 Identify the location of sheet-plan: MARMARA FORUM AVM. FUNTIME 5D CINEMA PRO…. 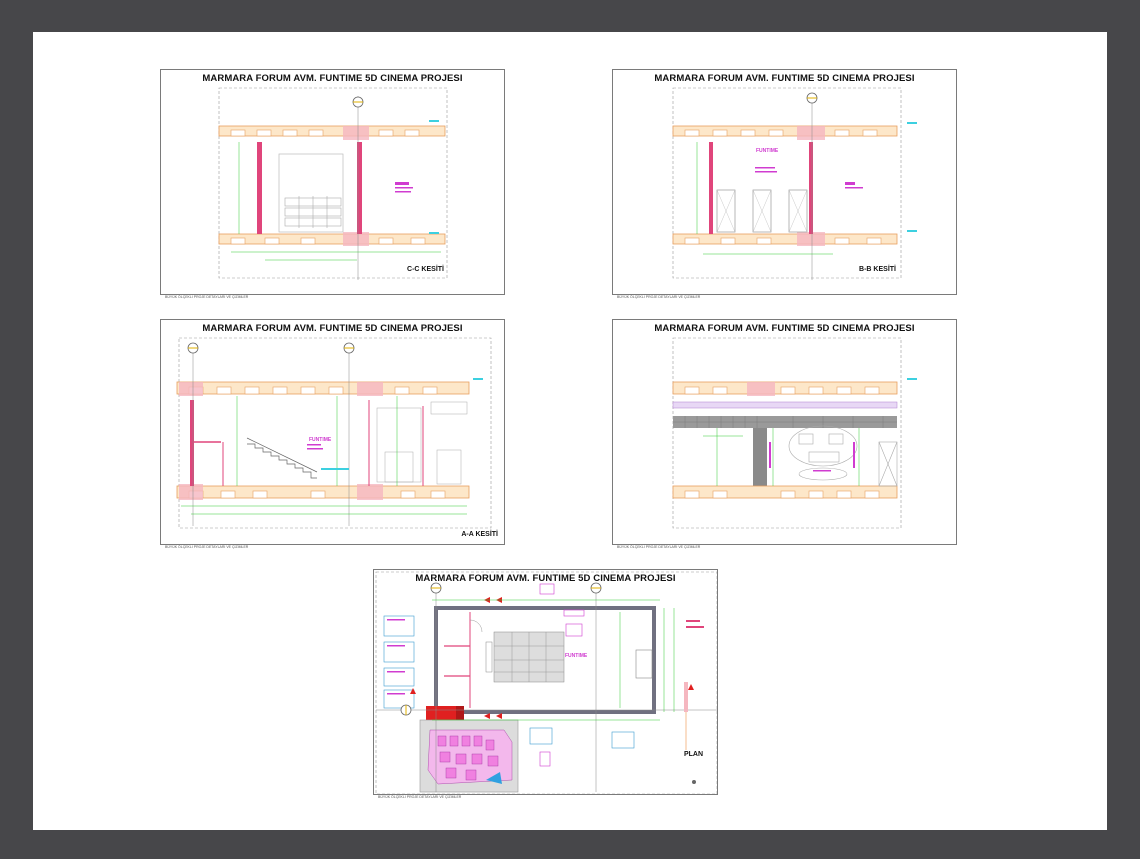
(545, 682).